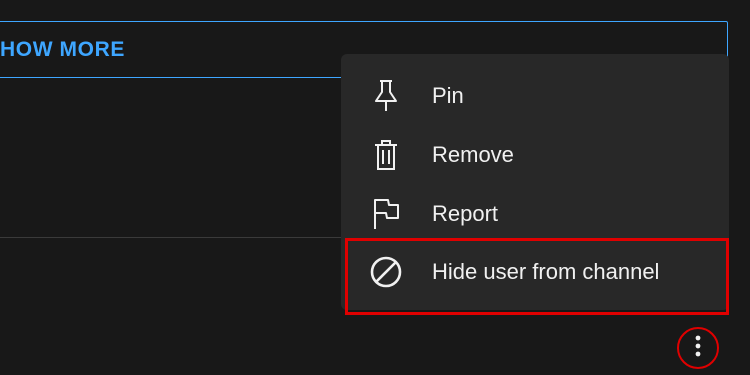  Describe the element at coordinates (386, 155) in the screenshot. I see `trash-icon` at that location.